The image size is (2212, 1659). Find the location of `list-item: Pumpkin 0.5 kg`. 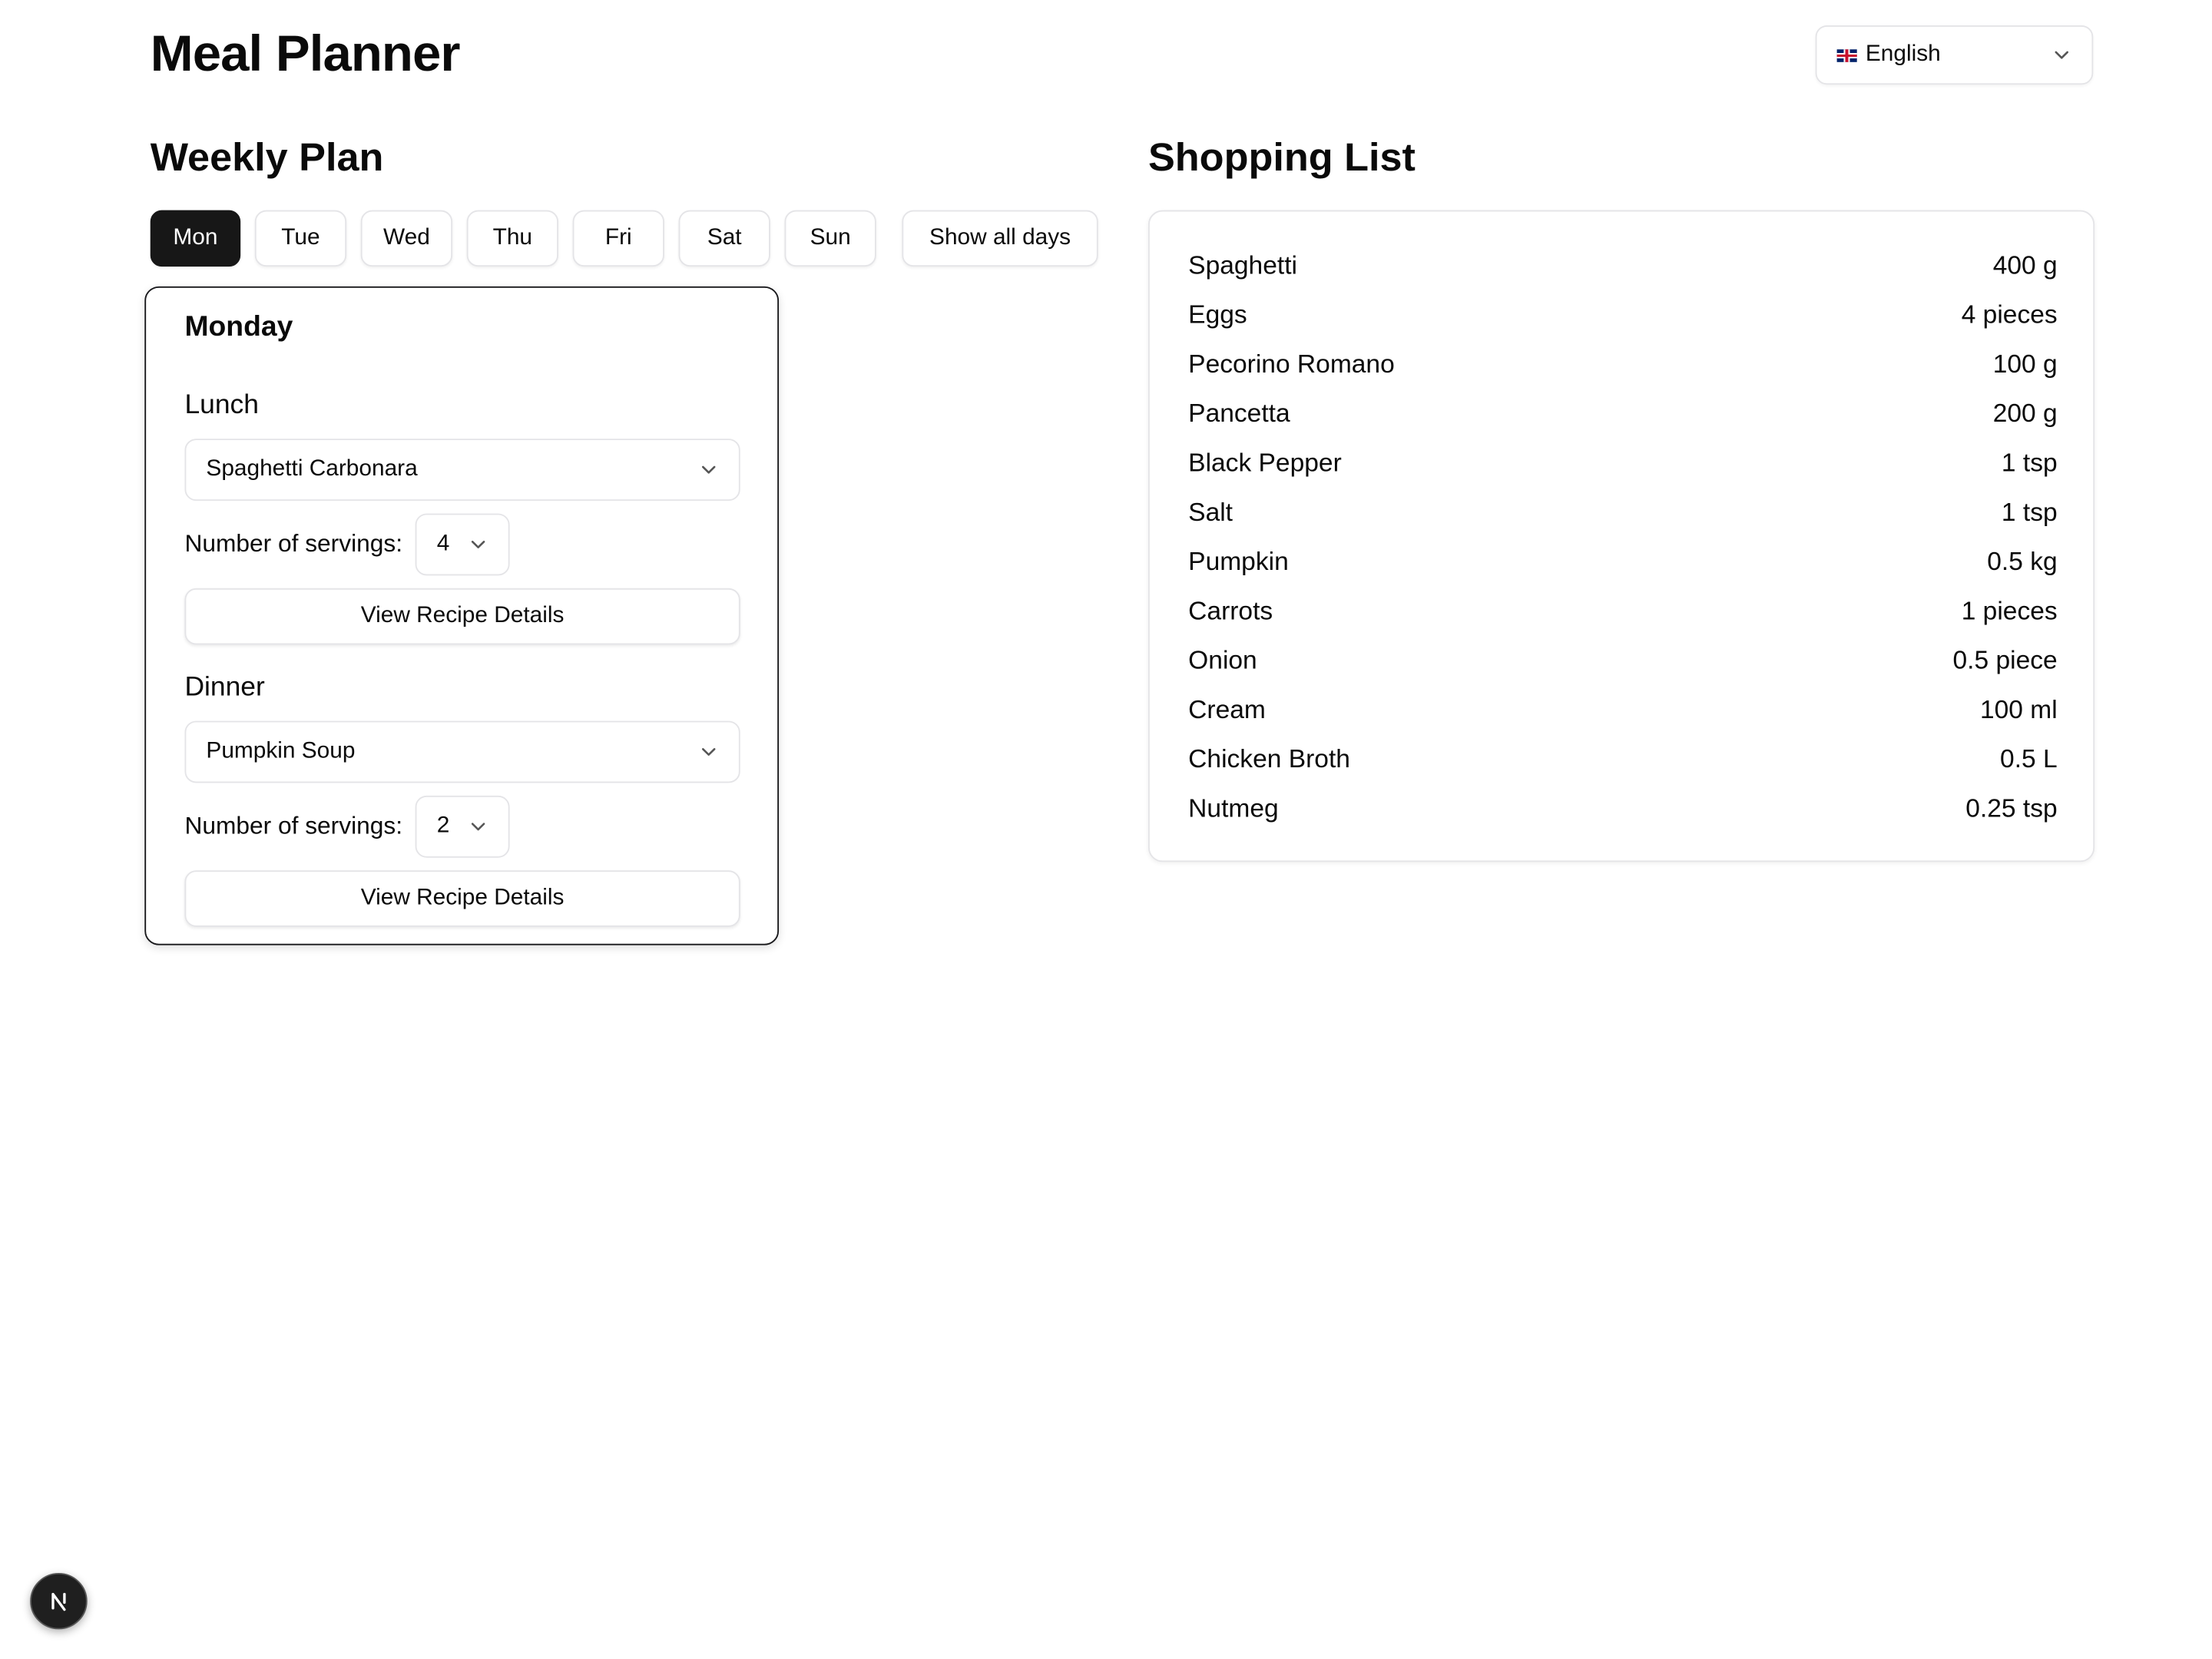

list-item: Pumpkin 0.5 kg is located at coordinates (1623, 562).